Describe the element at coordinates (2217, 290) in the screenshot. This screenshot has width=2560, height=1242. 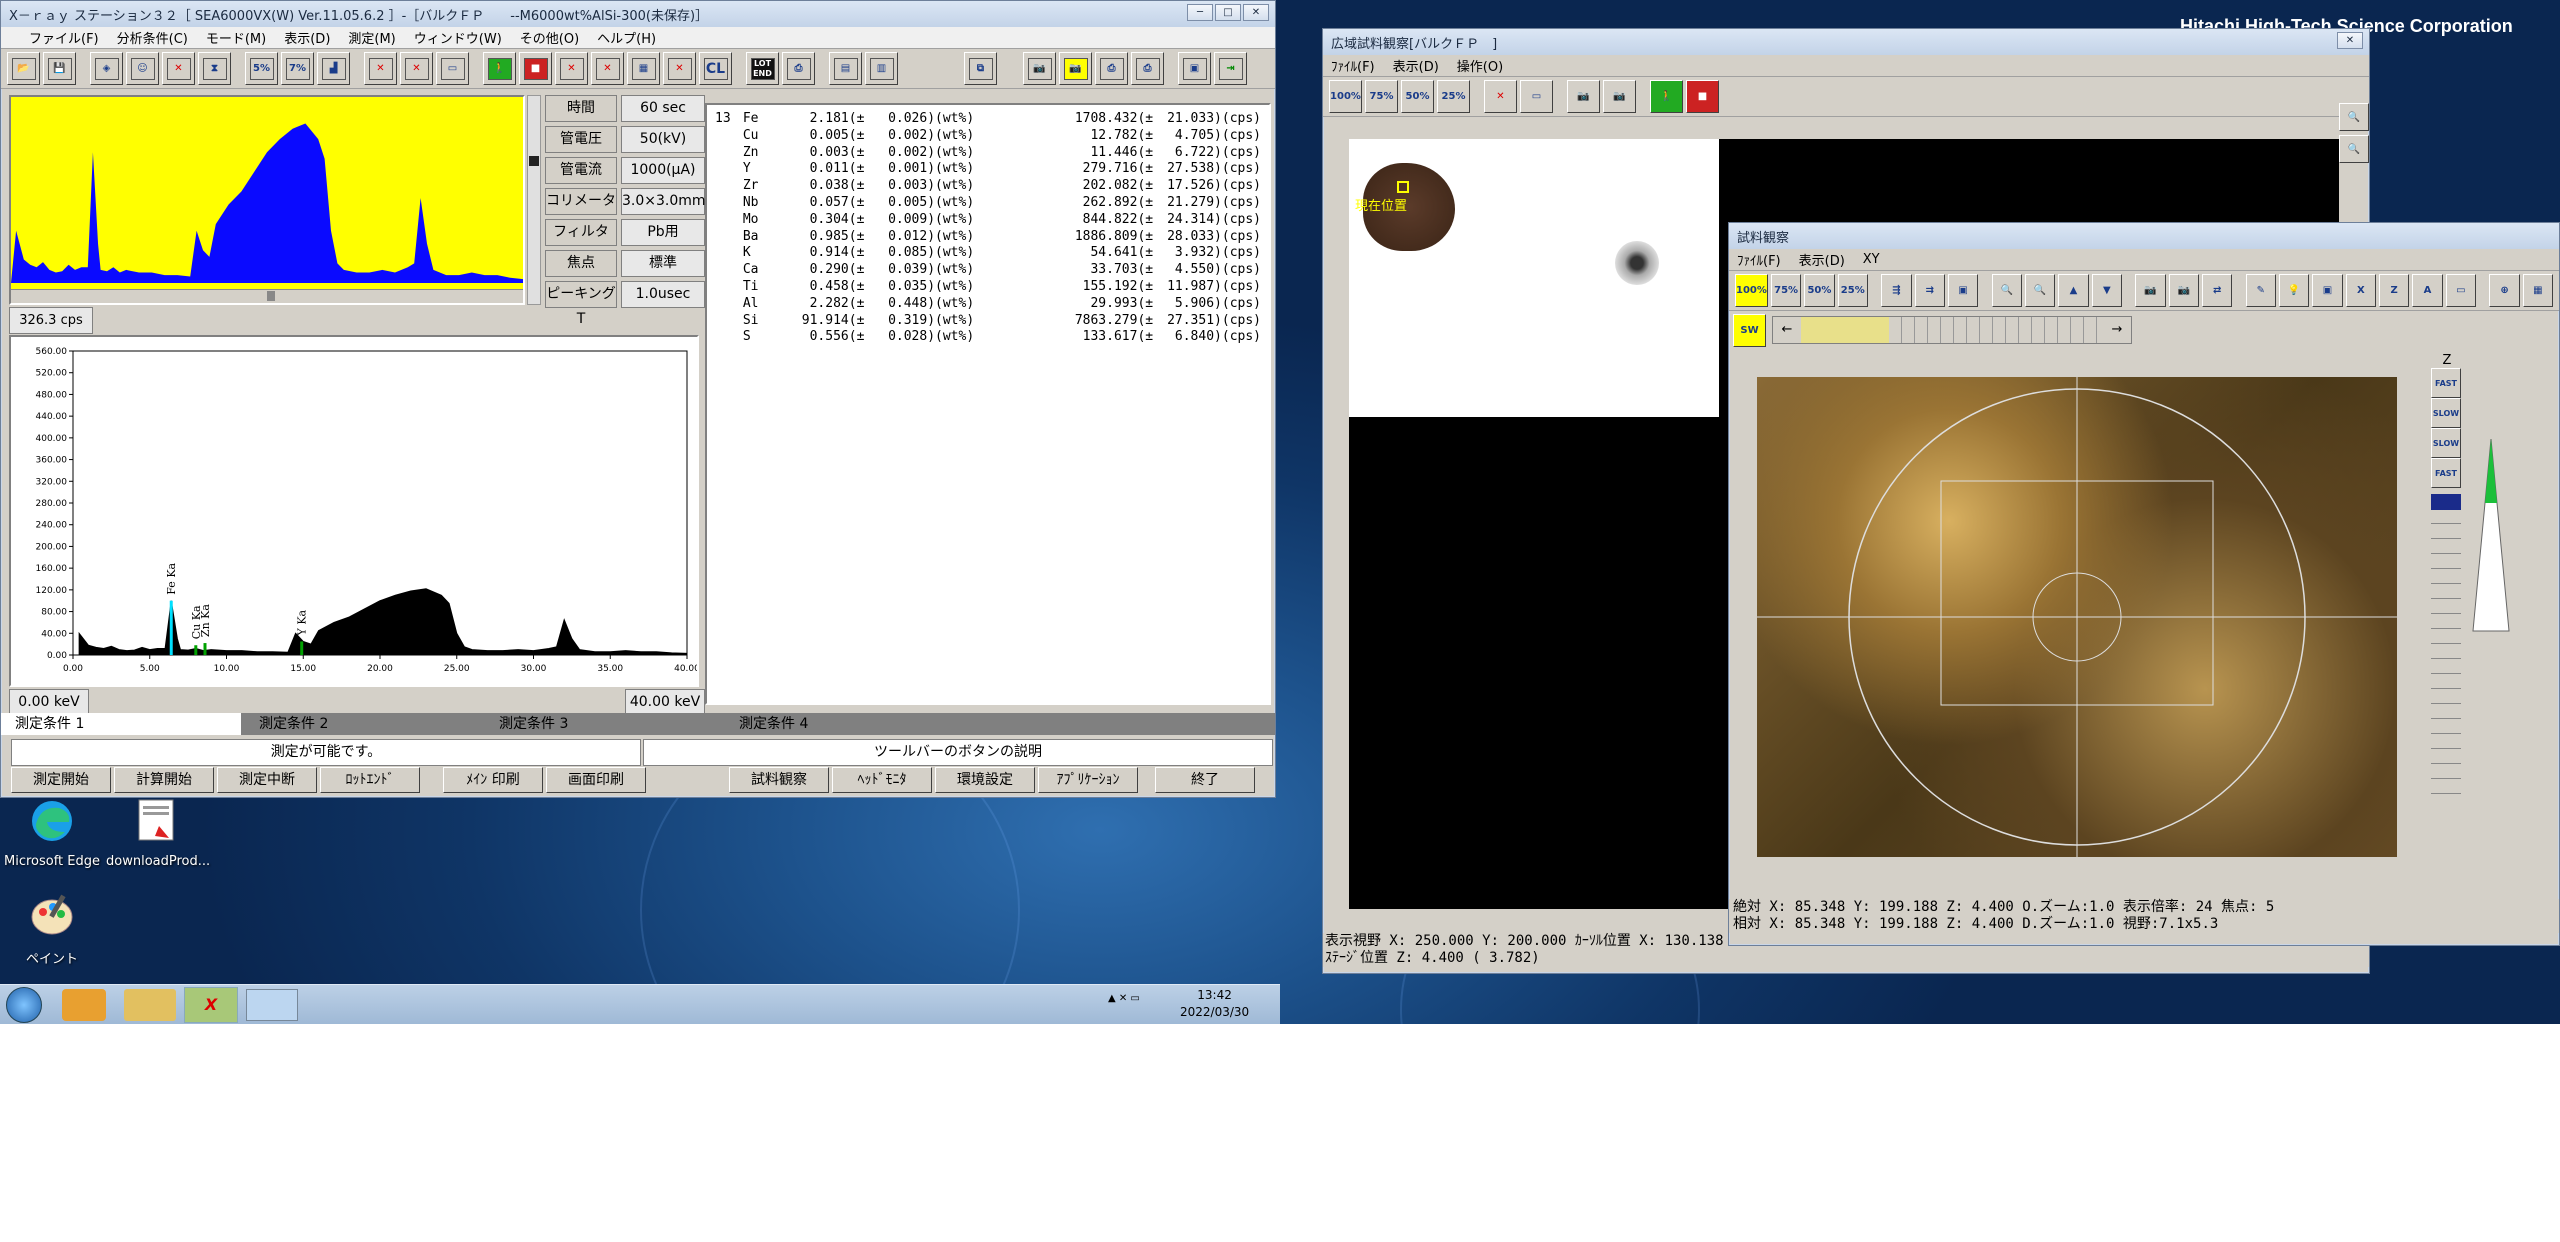
I see `xy-icon: ⇄` at that location.